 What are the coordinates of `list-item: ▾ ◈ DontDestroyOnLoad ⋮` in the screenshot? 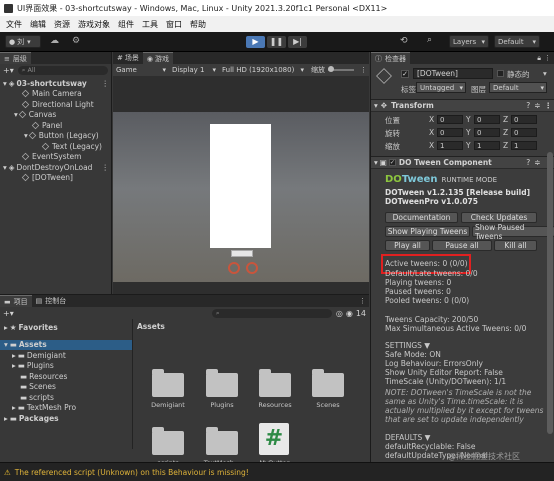 It's located at (55, 167).